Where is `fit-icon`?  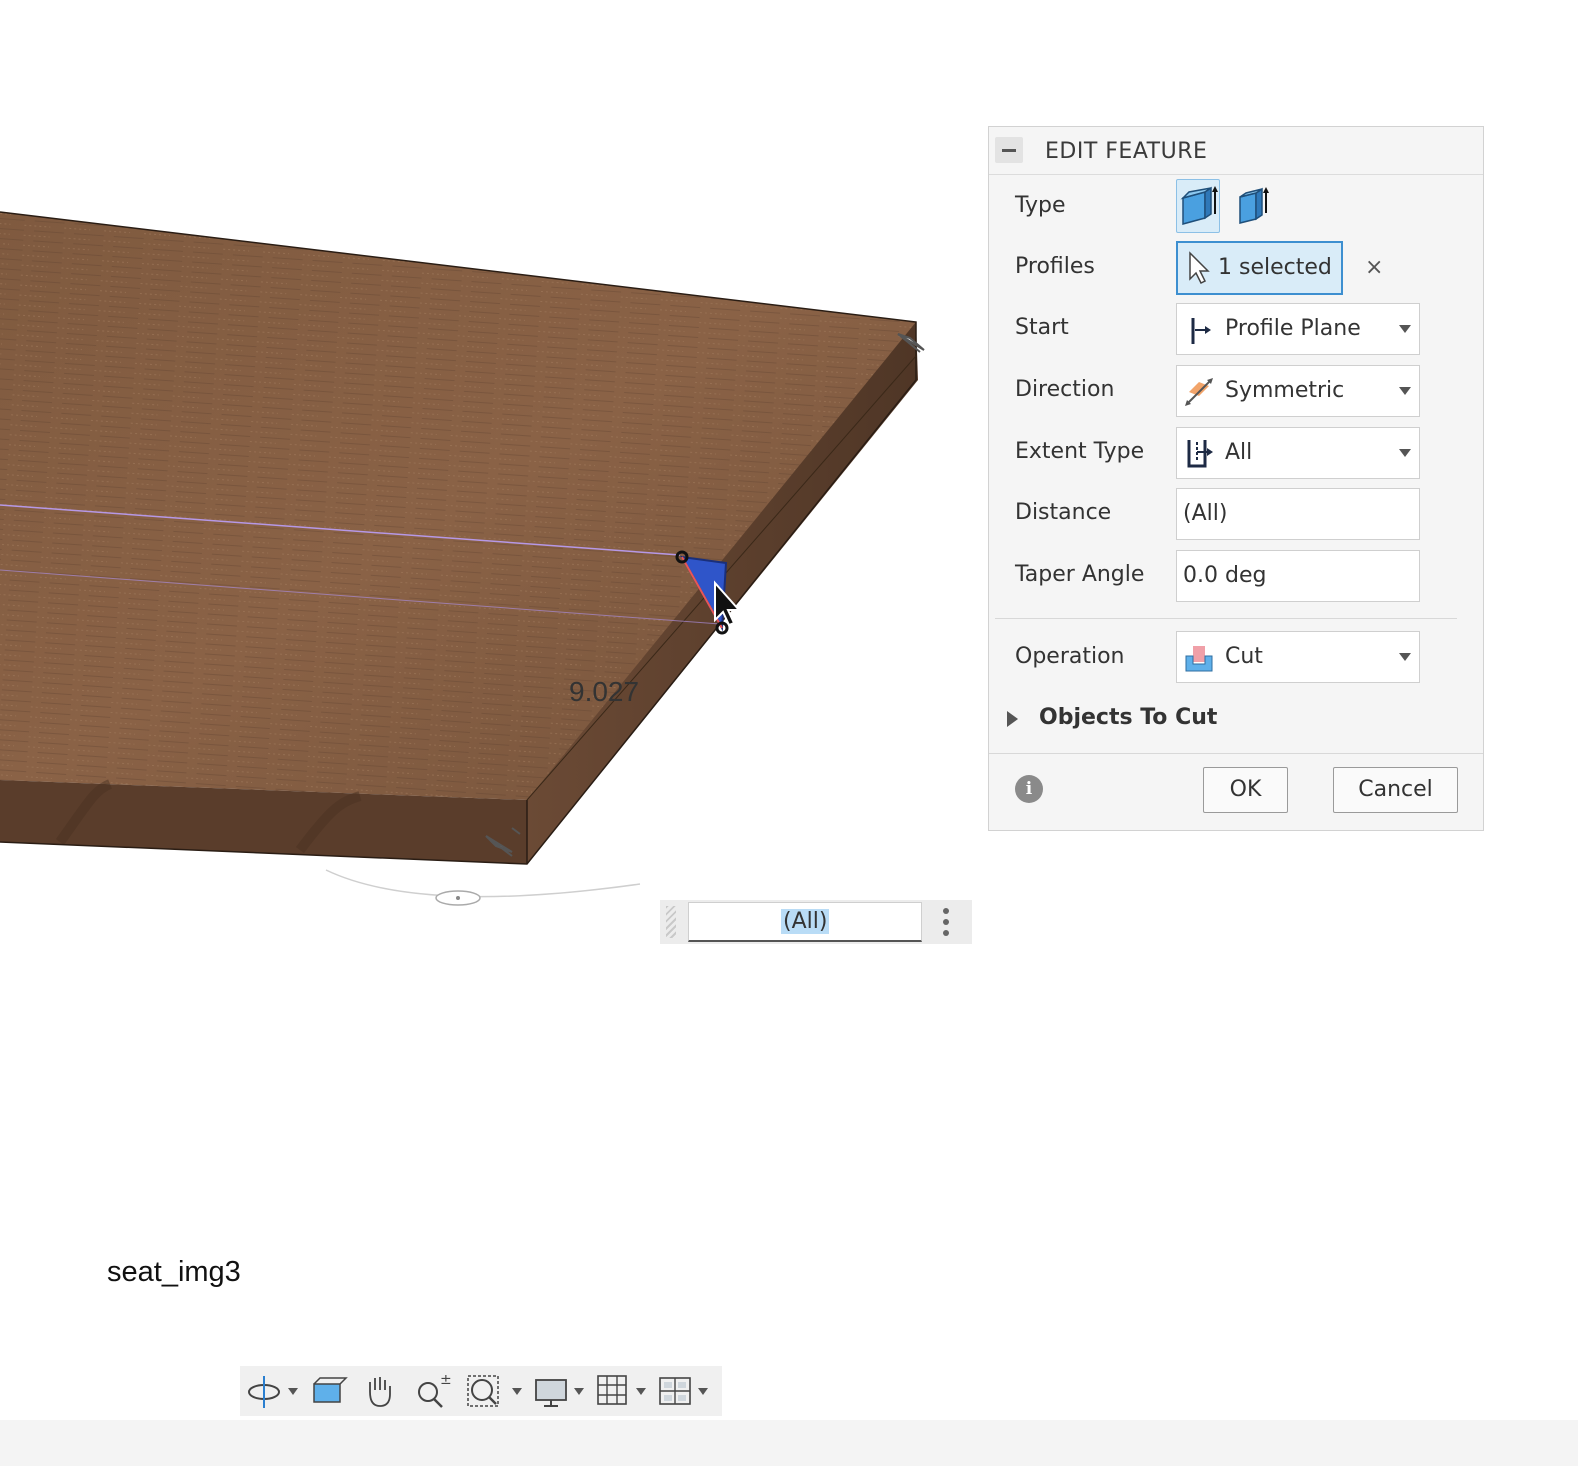
fit-icon is located at coordinates (484, 1391).